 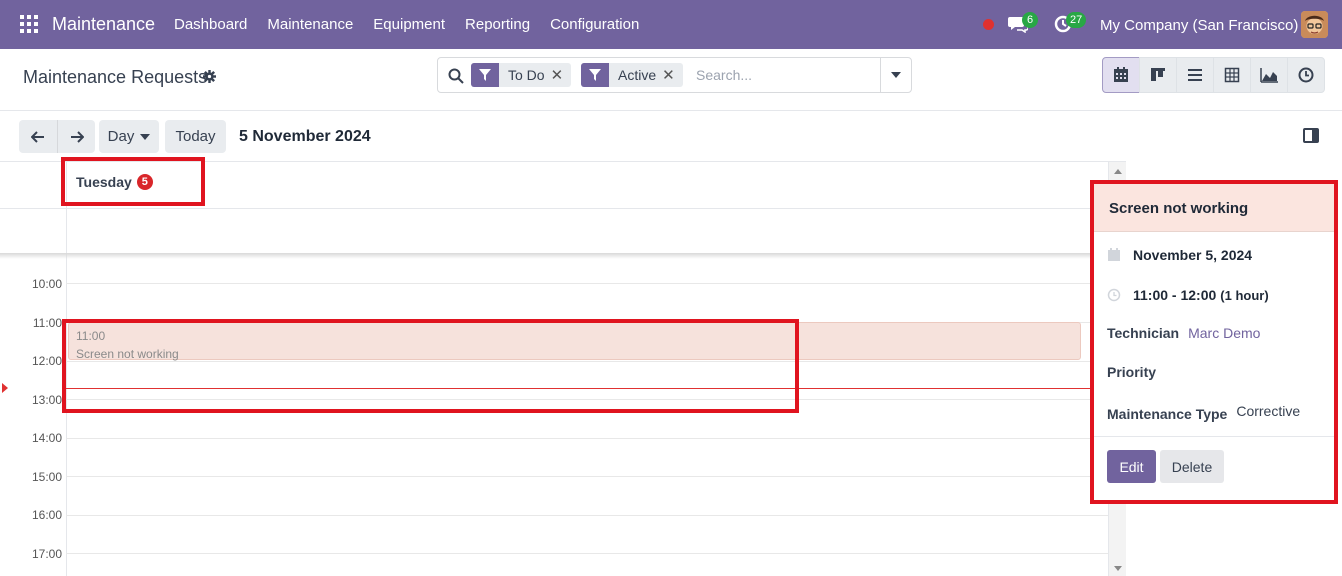 I want to click on list-icon, so click(x=1195, y=75).